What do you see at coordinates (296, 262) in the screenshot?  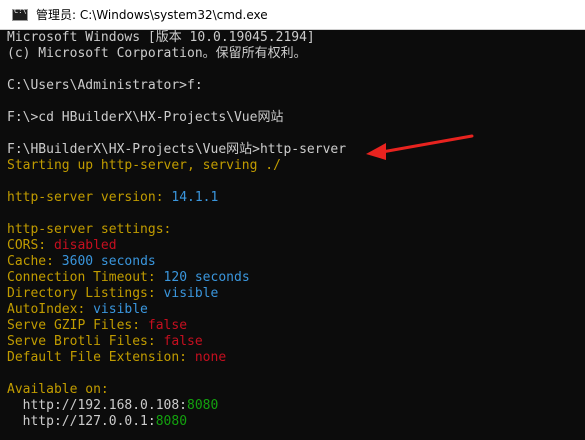 I see `console-line: Cache: 3600 seconds` at bounding box center [296, 262].